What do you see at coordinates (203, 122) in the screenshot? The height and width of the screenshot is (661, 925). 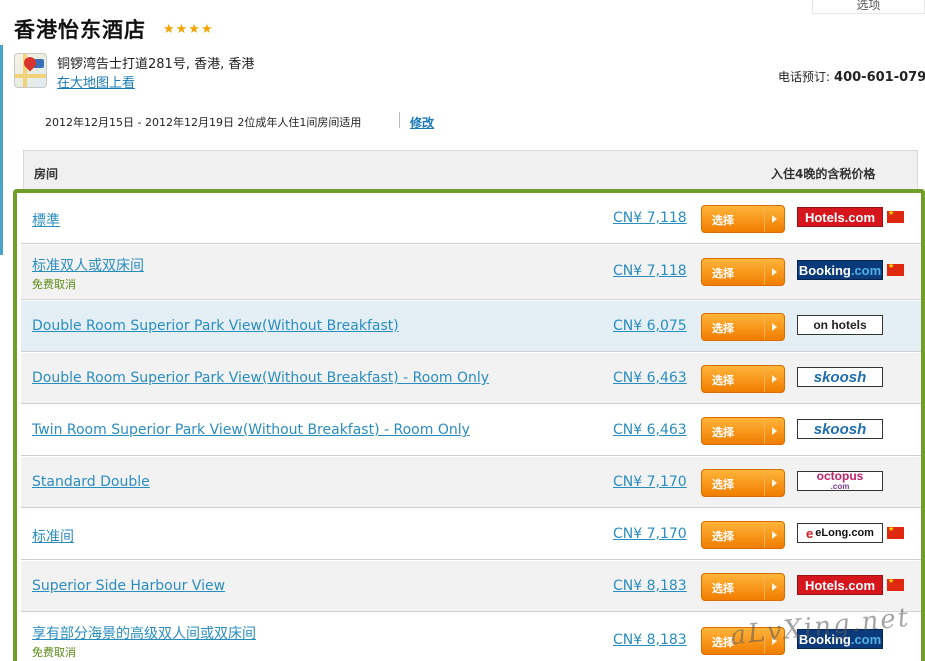 I see `stay-dates: 2012年12月15日 - 2012年12月19日 2位成年人住1间房间适用` at bounding box center [203, 122].